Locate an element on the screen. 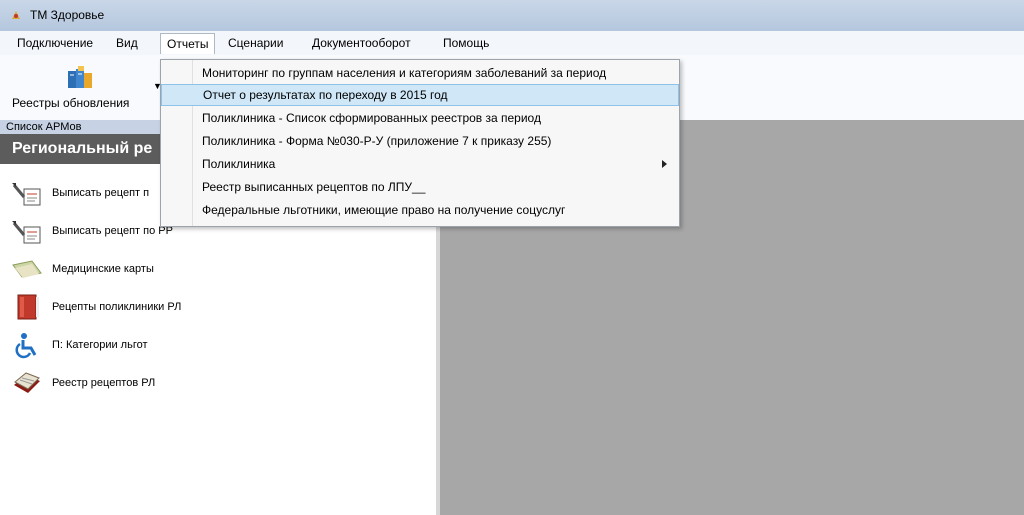  nav-item-label: Медицинские карты is located at coordinates (103, 269).